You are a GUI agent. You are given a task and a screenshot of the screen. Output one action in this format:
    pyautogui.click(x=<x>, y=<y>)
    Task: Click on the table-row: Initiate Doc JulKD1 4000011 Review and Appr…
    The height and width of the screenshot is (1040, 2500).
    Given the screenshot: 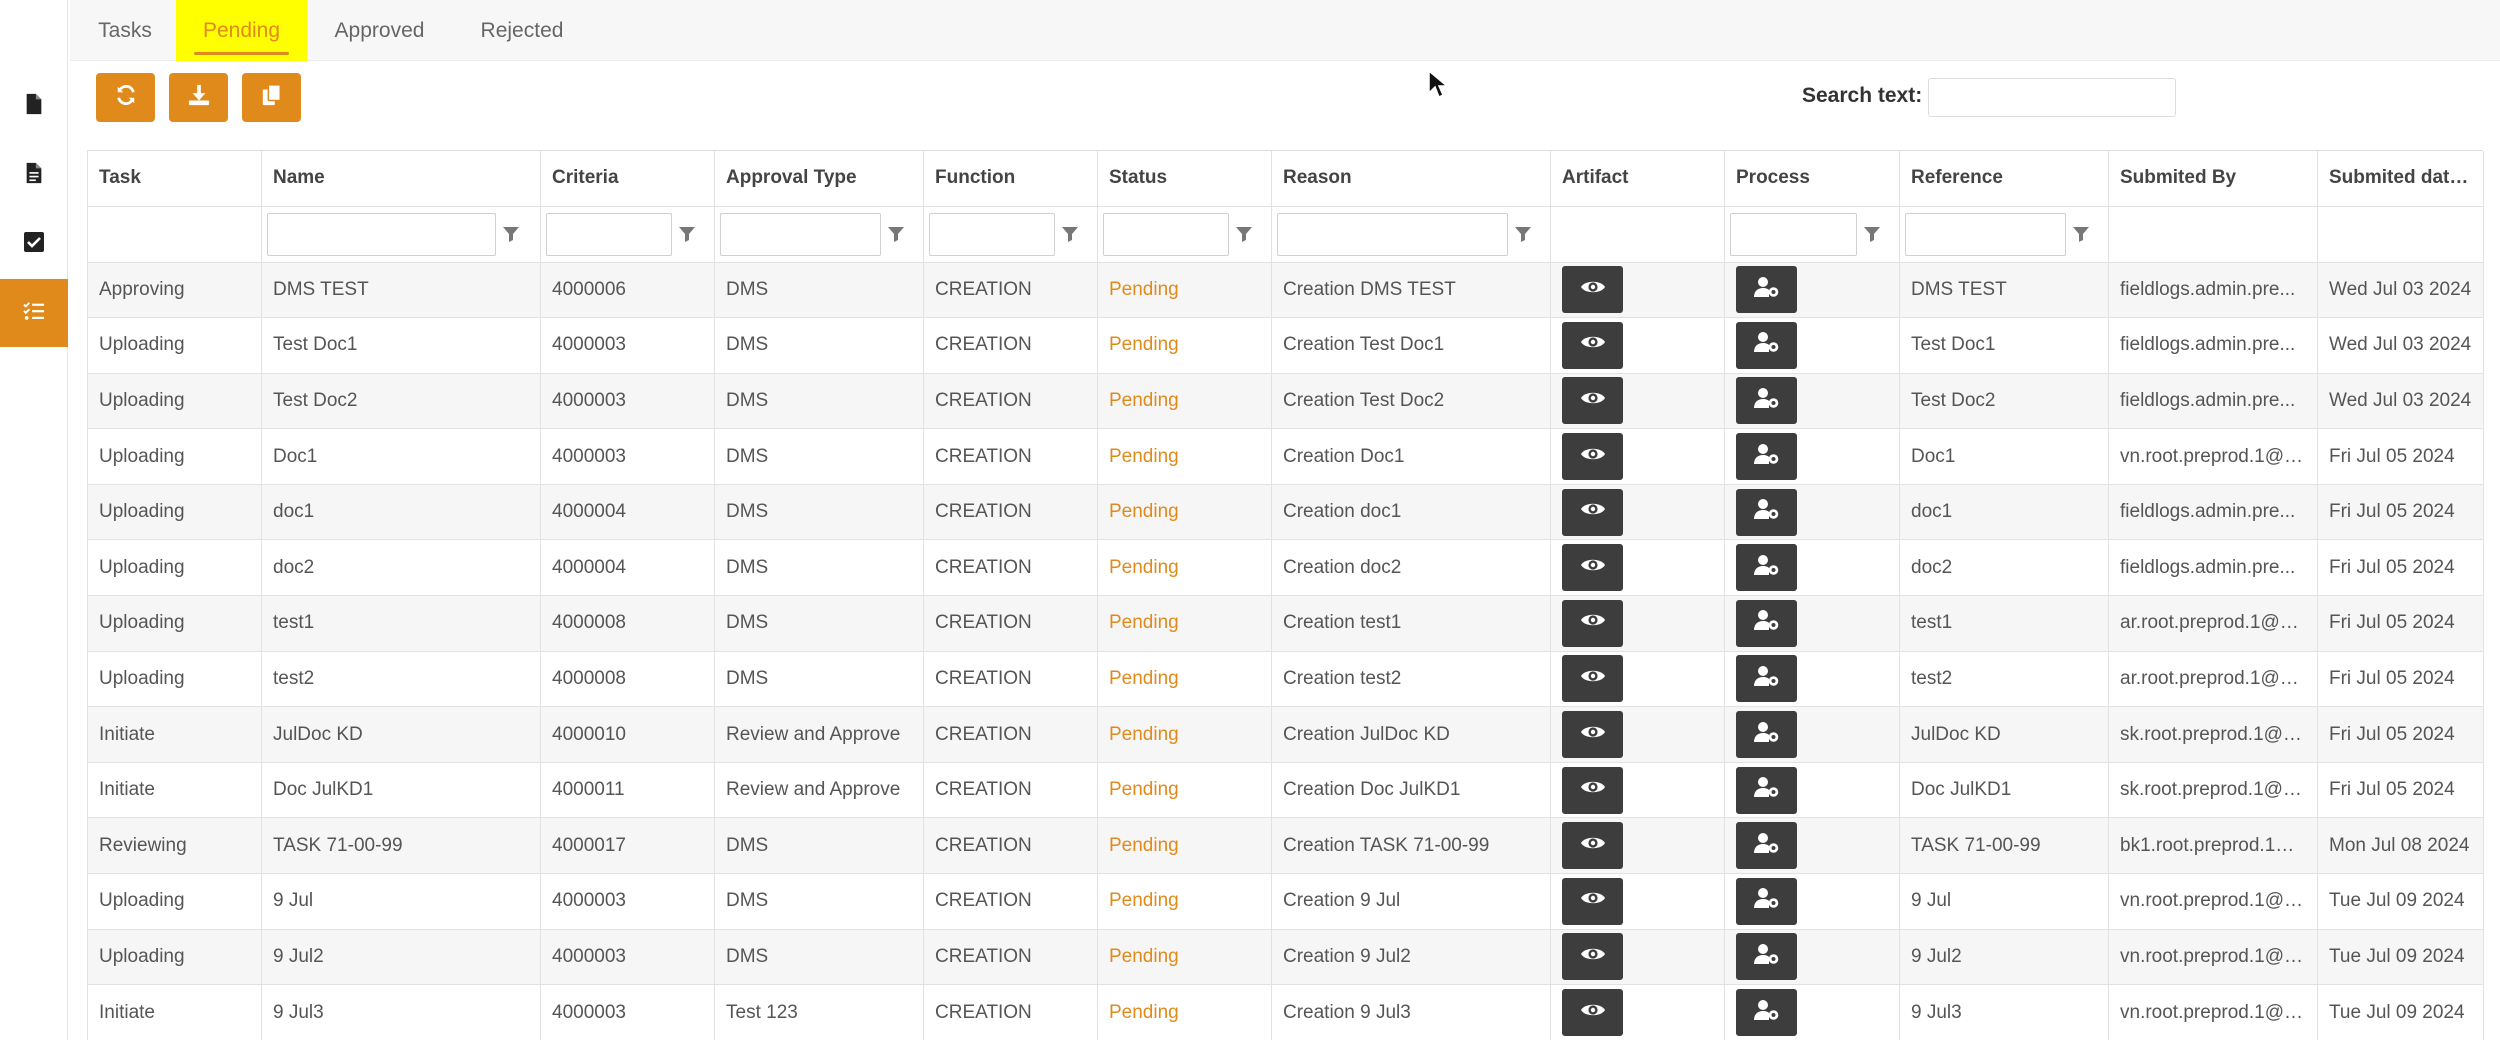 What is the action you would take?
    pyautogui.click(x=1285, y=790)
    